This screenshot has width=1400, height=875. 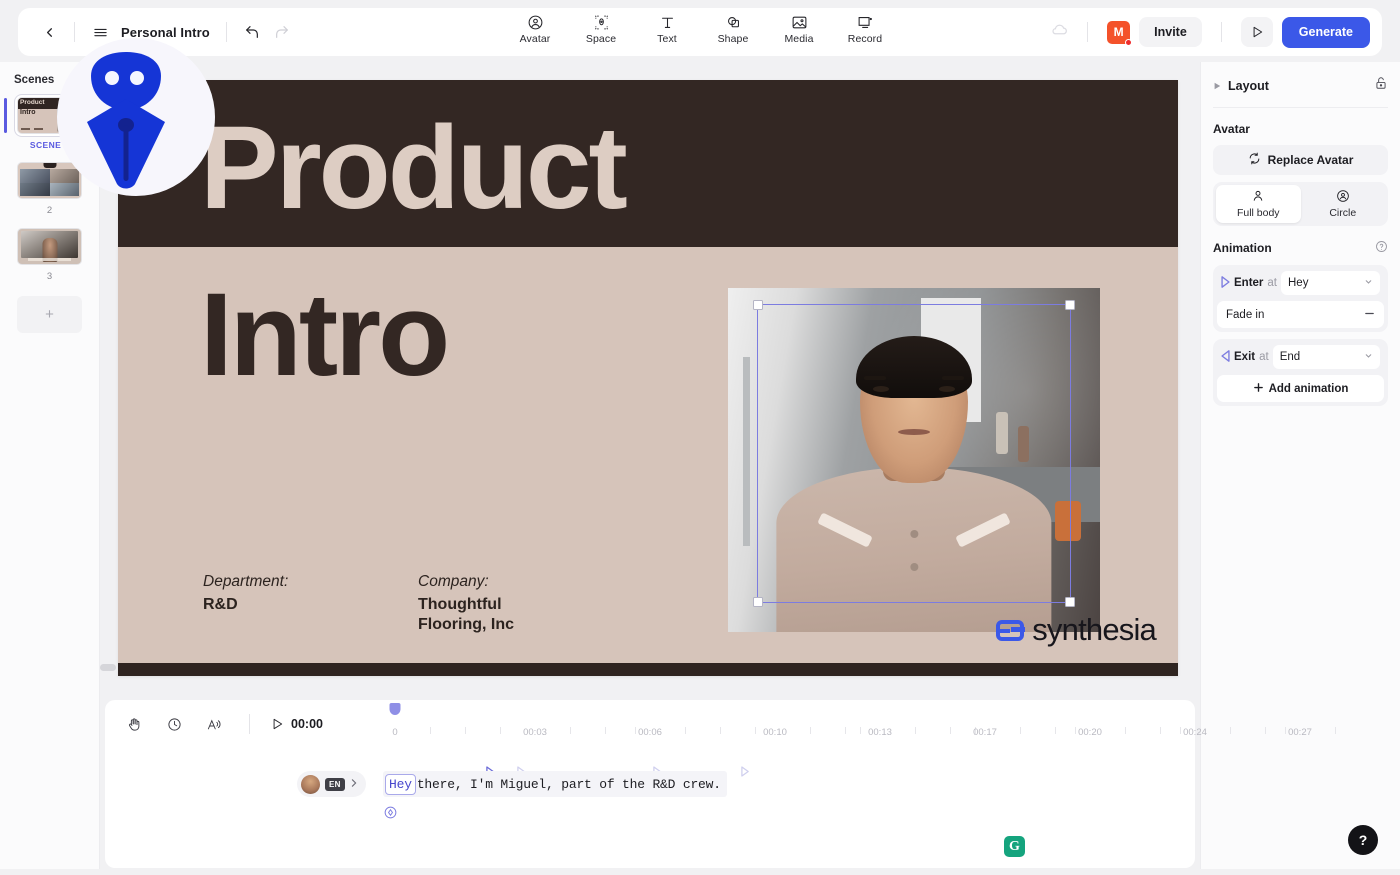 I want to click on undo-button, so click(x=252, y=32).